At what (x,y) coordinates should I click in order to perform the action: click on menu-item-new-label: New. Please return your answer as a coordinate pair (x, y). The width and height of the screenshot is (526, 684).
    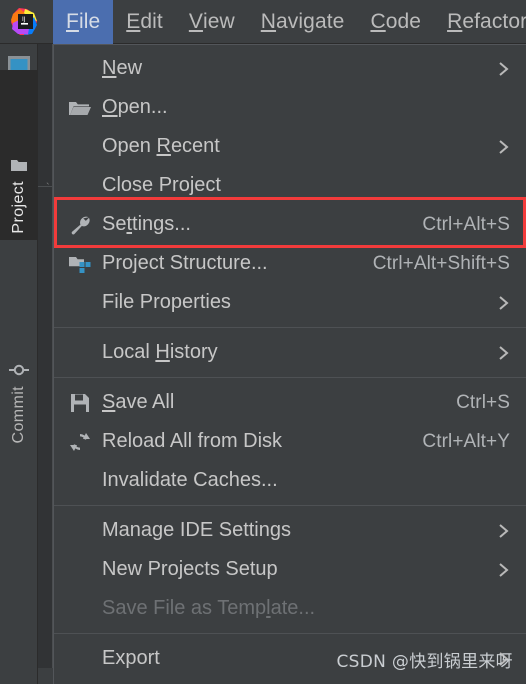
    Looking at the image, I should click on (122, 68).